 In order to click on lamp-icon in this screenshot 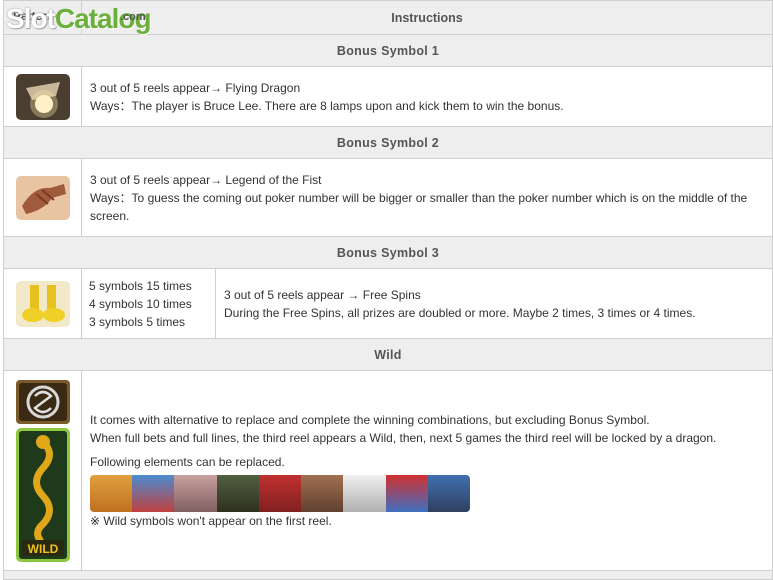, I will do `click(42, 96)`.